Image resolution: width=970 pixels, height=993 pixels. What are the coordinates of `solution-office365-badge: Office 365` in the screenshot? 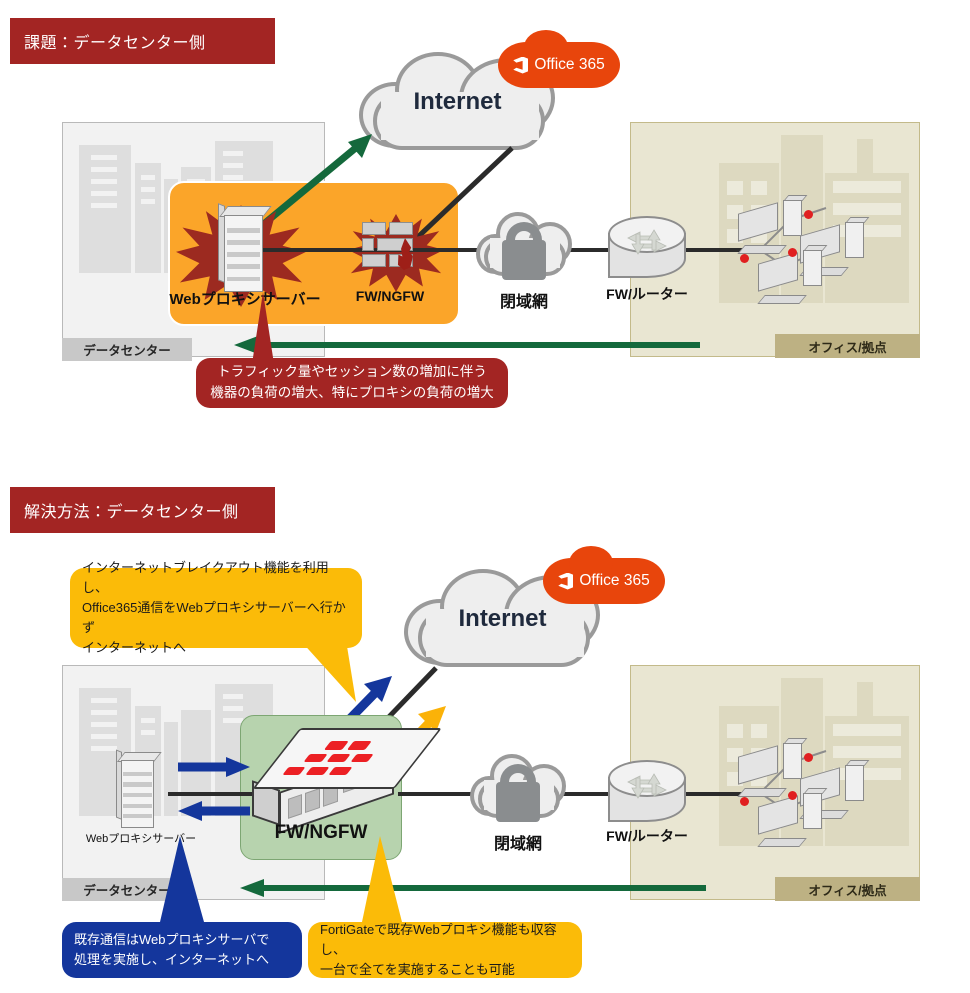 It's located at (604, 575).